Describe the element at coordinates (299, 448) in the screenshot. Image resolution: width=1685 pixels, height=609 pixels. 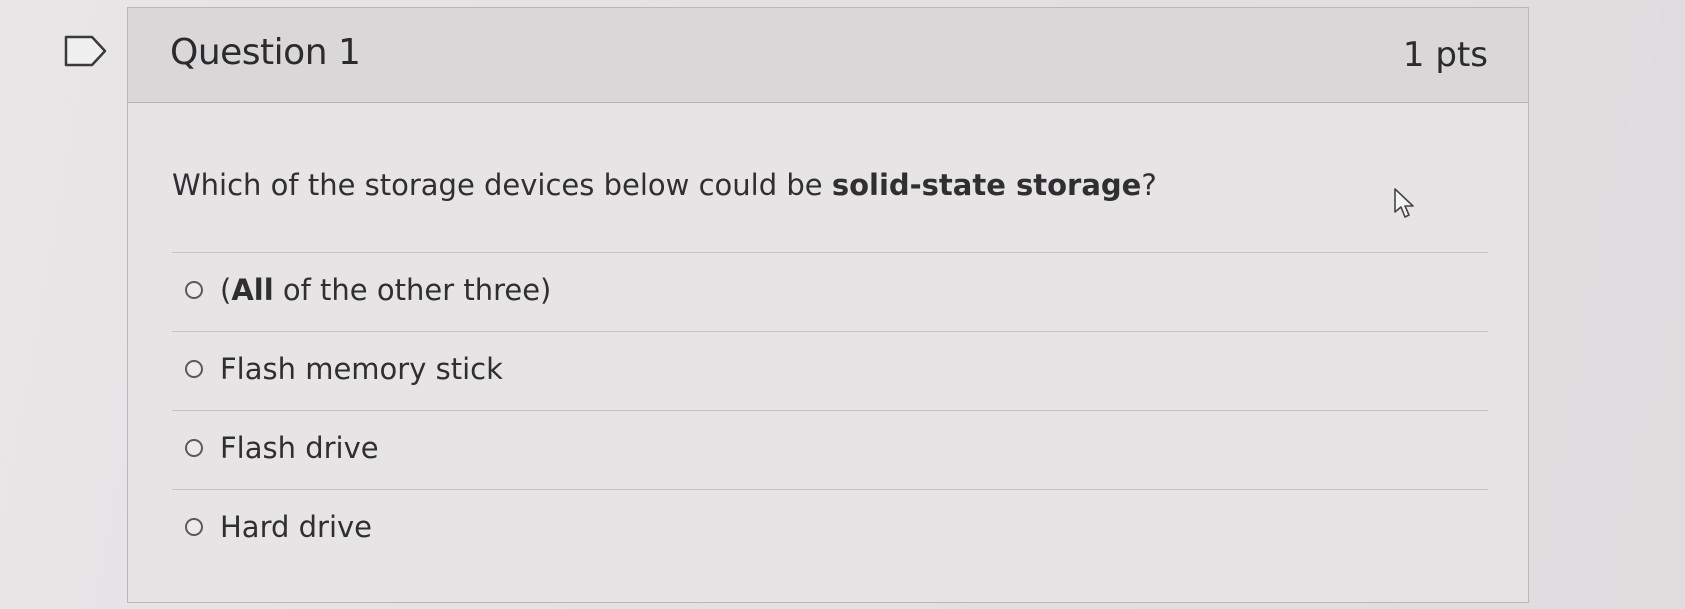
I see `answer-label: Flash drive` at that location.